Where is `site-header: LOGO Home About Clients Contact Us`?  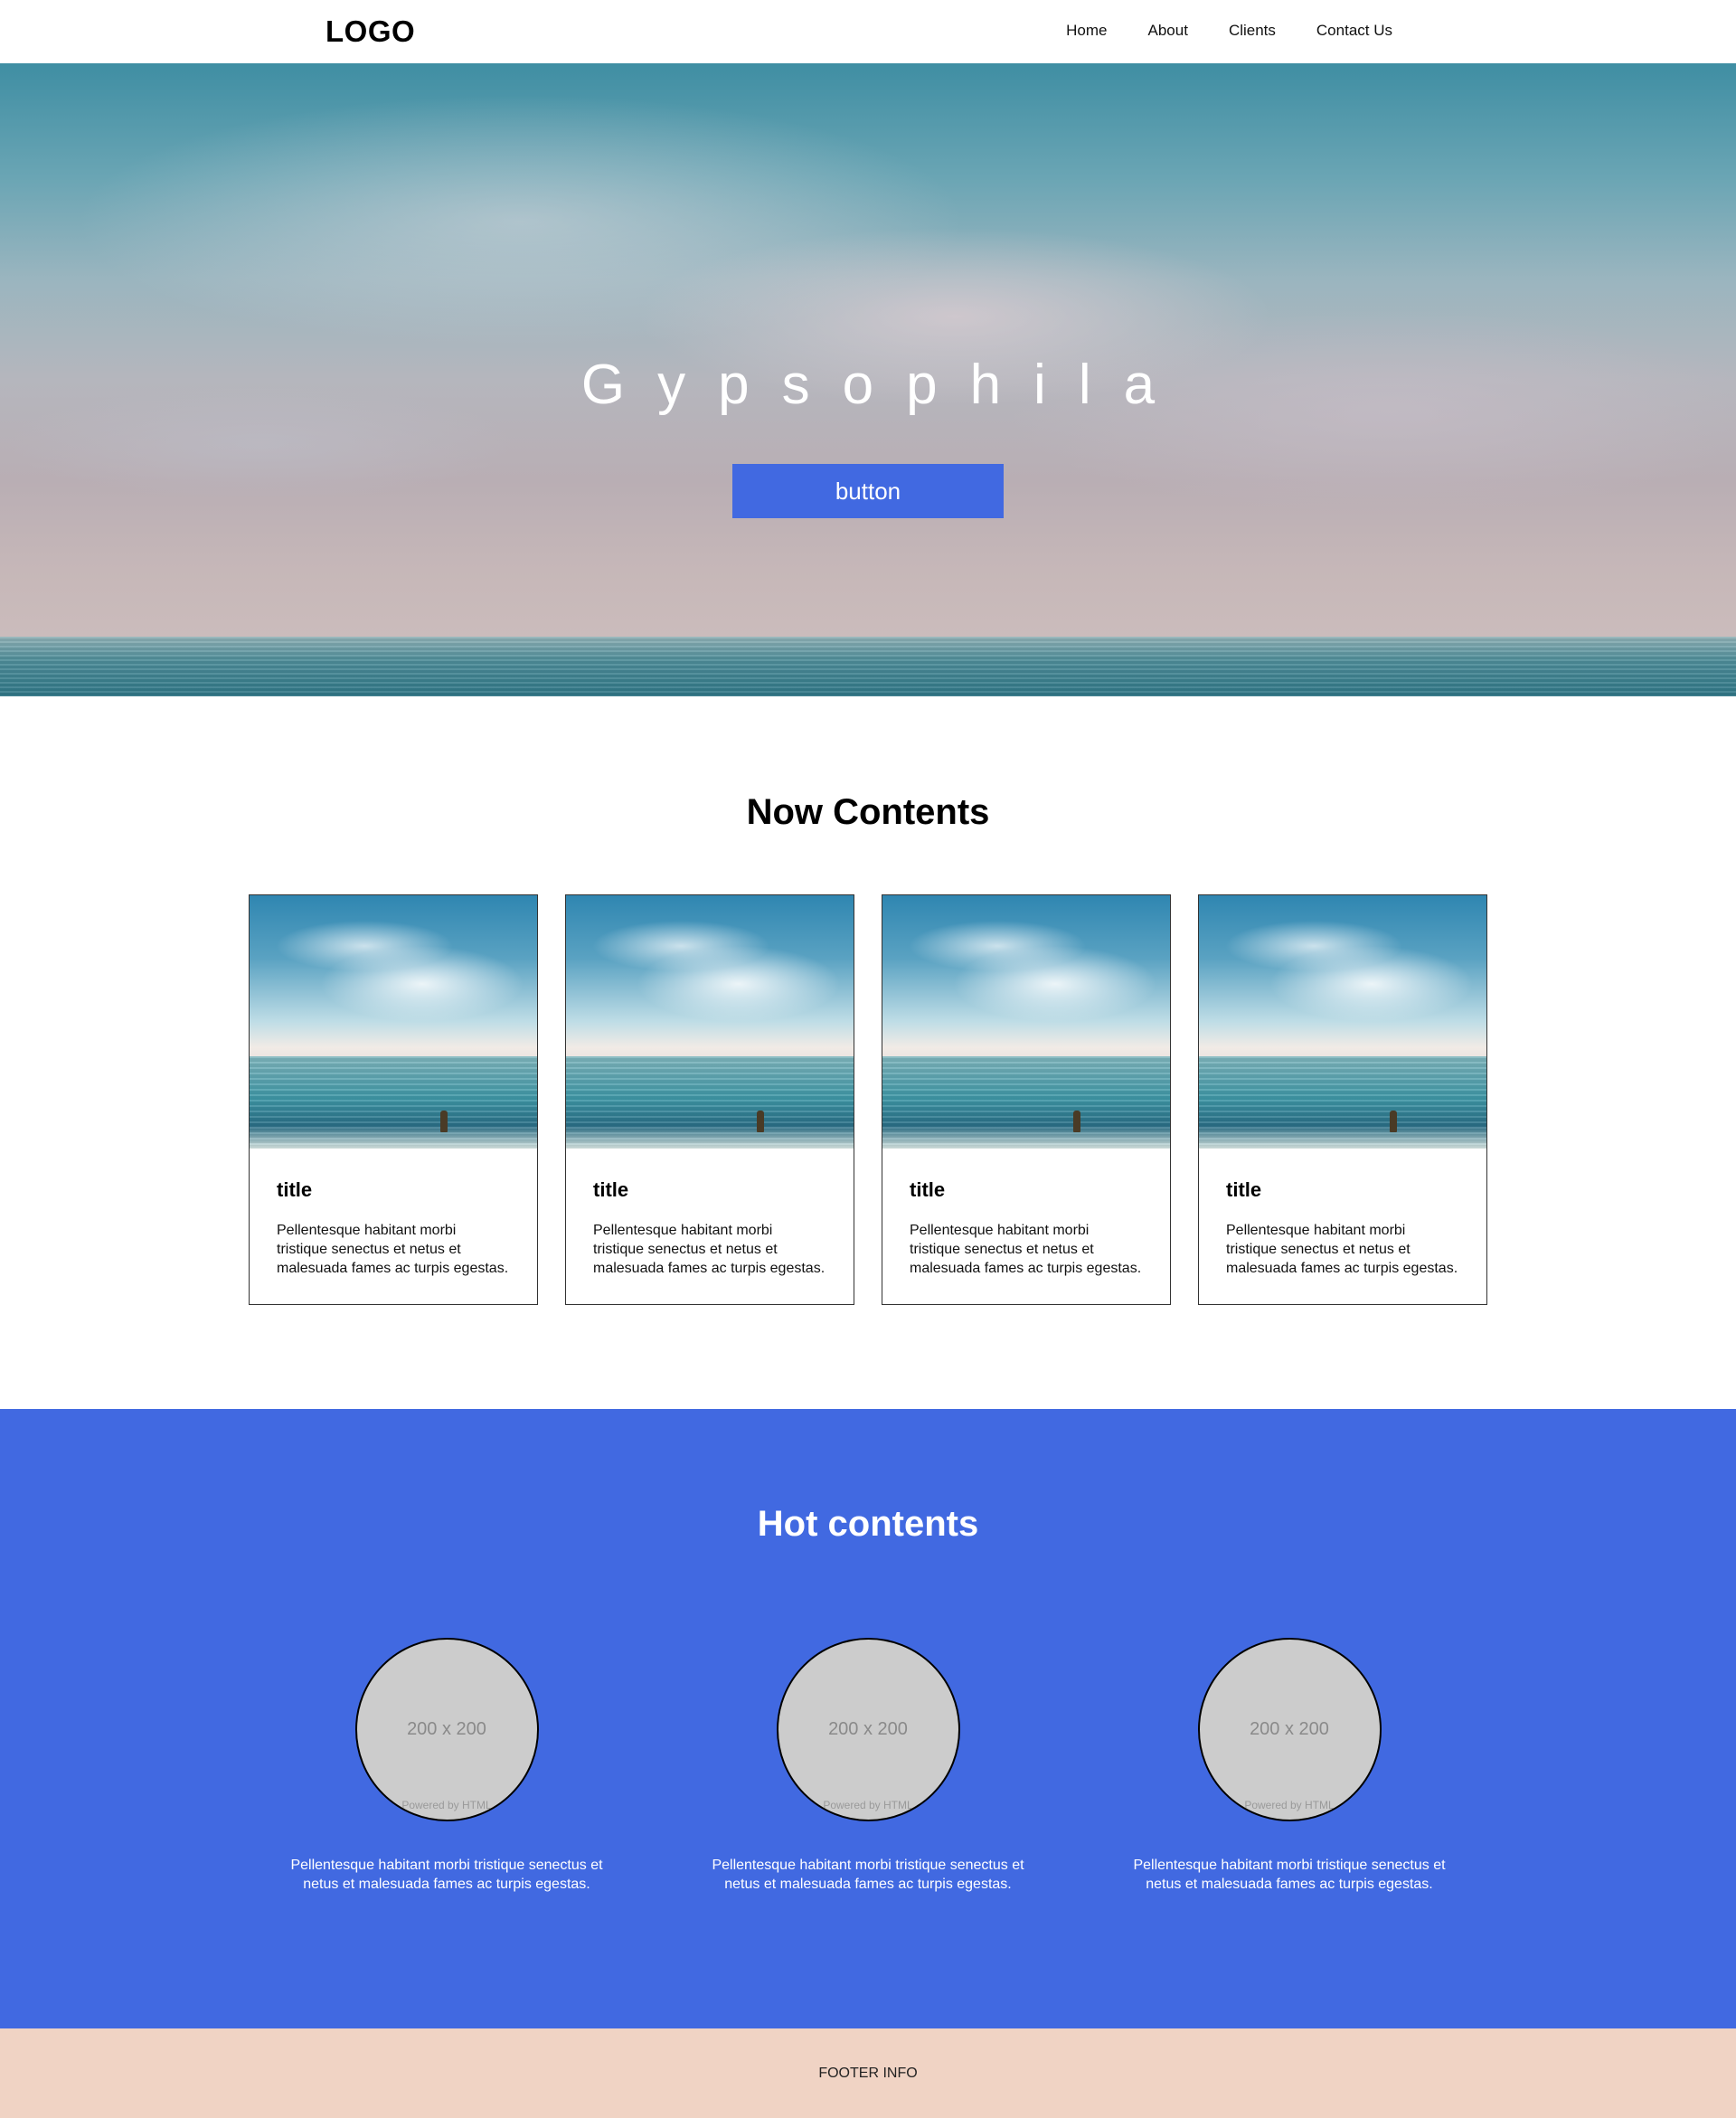
site-header: LOGO Home About Clients Contact Us is located at coordinates (868, 31).